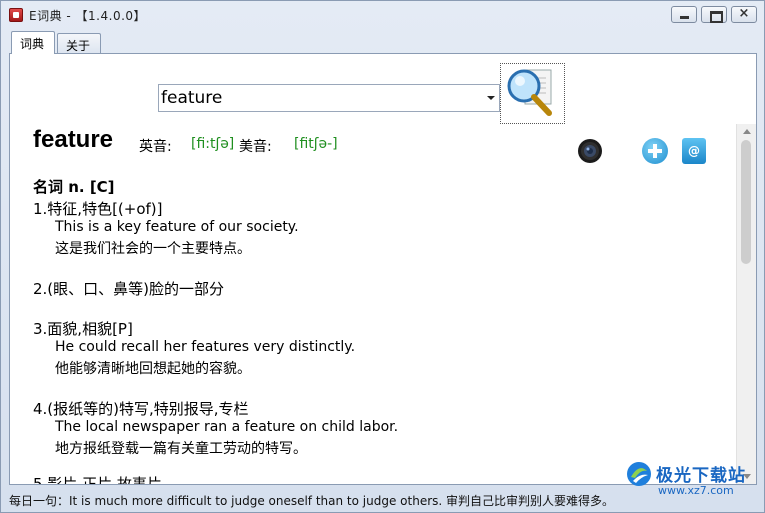  What do you see at coordinates (639, 474) in the screenshot?
I see `site-logo-icon` at bounding box center [639, 474].